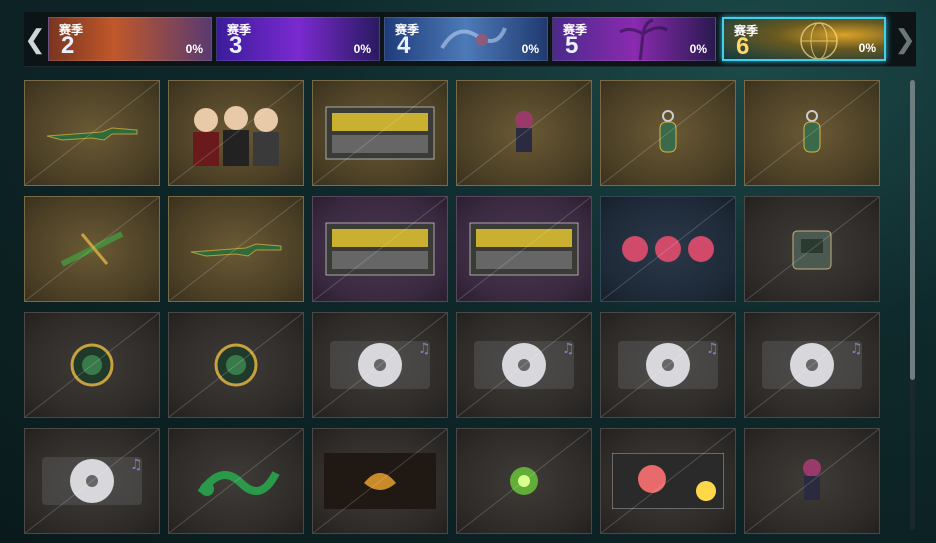 Image resolution: width=936 pixels, height=543 pixels. I want to click on character-trio-icon, so click(236, 133).